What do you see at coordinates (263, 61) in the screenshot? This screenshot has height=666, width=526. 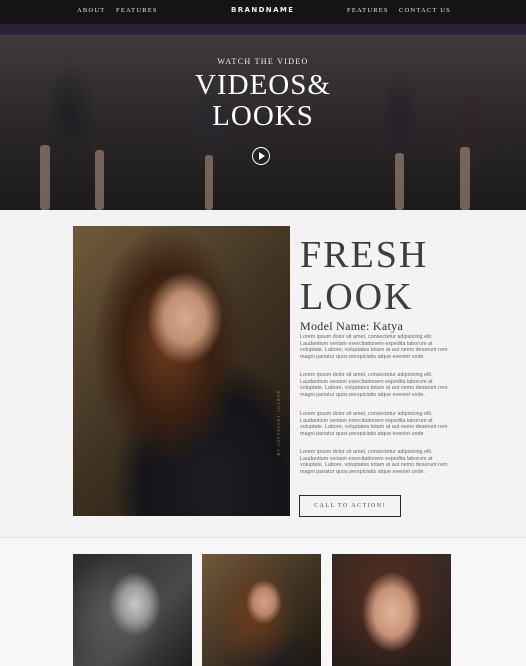 I see `hero-kicker: WATCH THE VIDEO` at bounding box center [263, 61].